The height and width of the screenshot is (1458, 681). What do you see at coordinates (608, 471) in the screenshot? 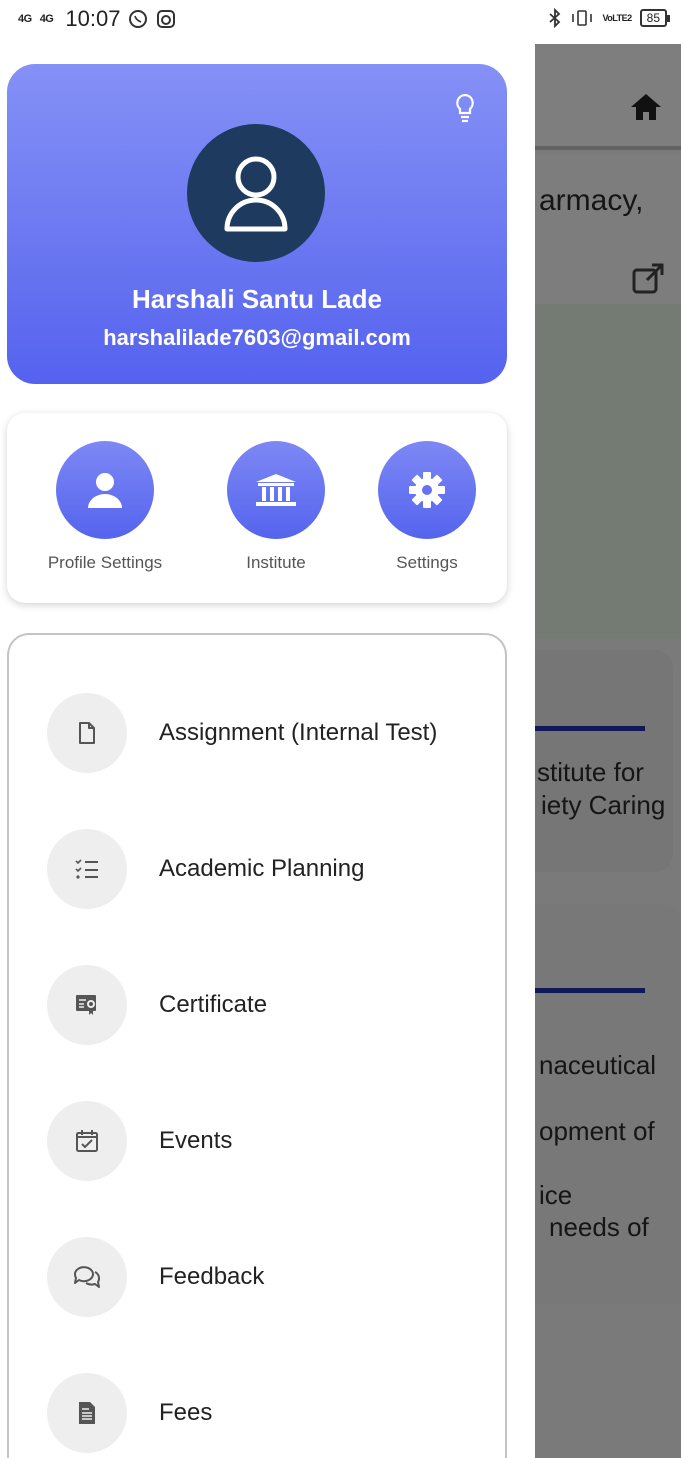
I see `background-image` at bounding box center [608, 471].